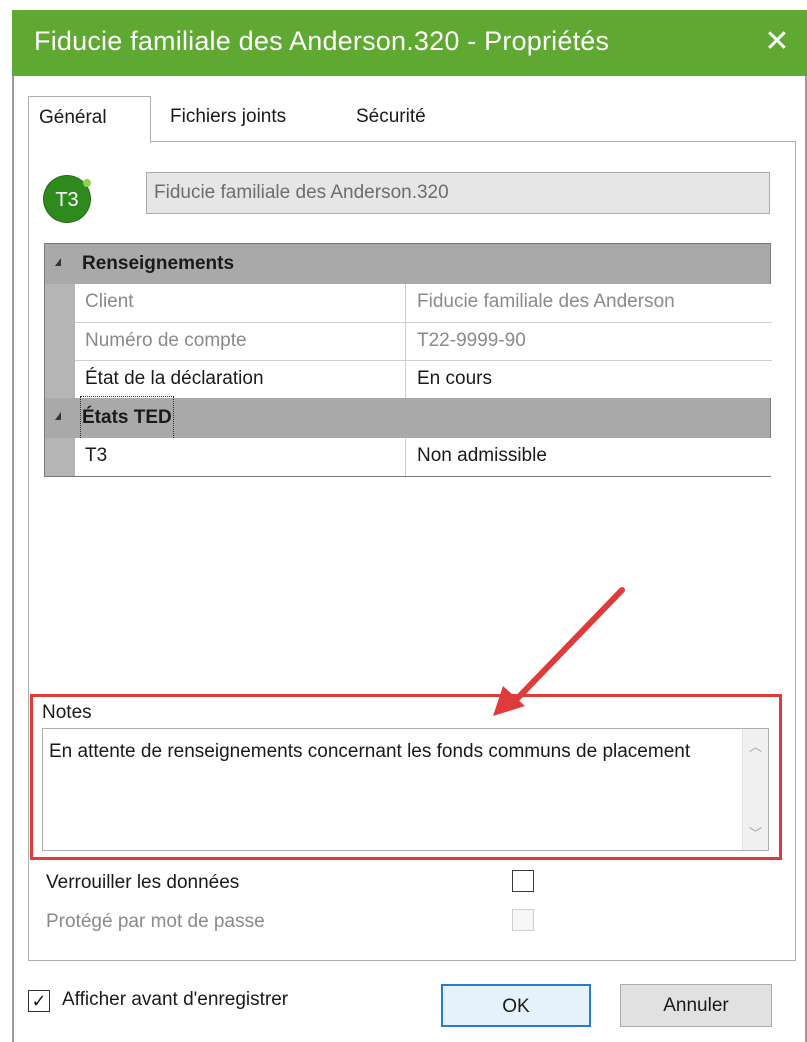  I want to click on grid-row-return-status: État de la déclaration En cours, so click(423, 379).